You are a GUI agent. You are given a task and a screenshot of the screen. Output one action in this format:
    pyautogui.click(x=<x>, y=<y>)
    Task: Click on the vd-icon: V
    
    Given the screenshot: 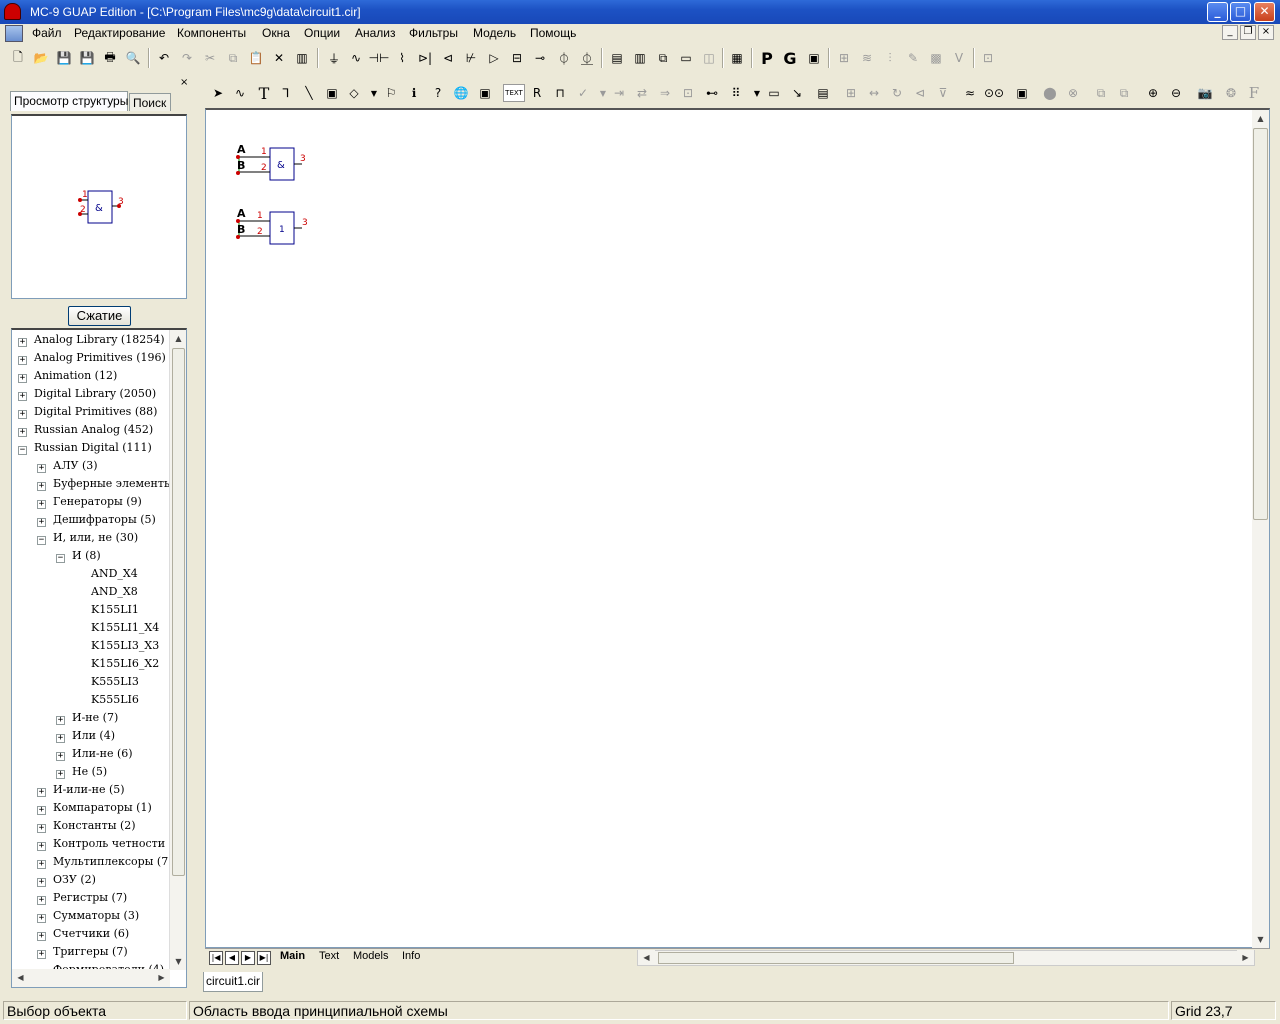 What is the action you would take?
    pyautogui.click(x=959, y=58)
    